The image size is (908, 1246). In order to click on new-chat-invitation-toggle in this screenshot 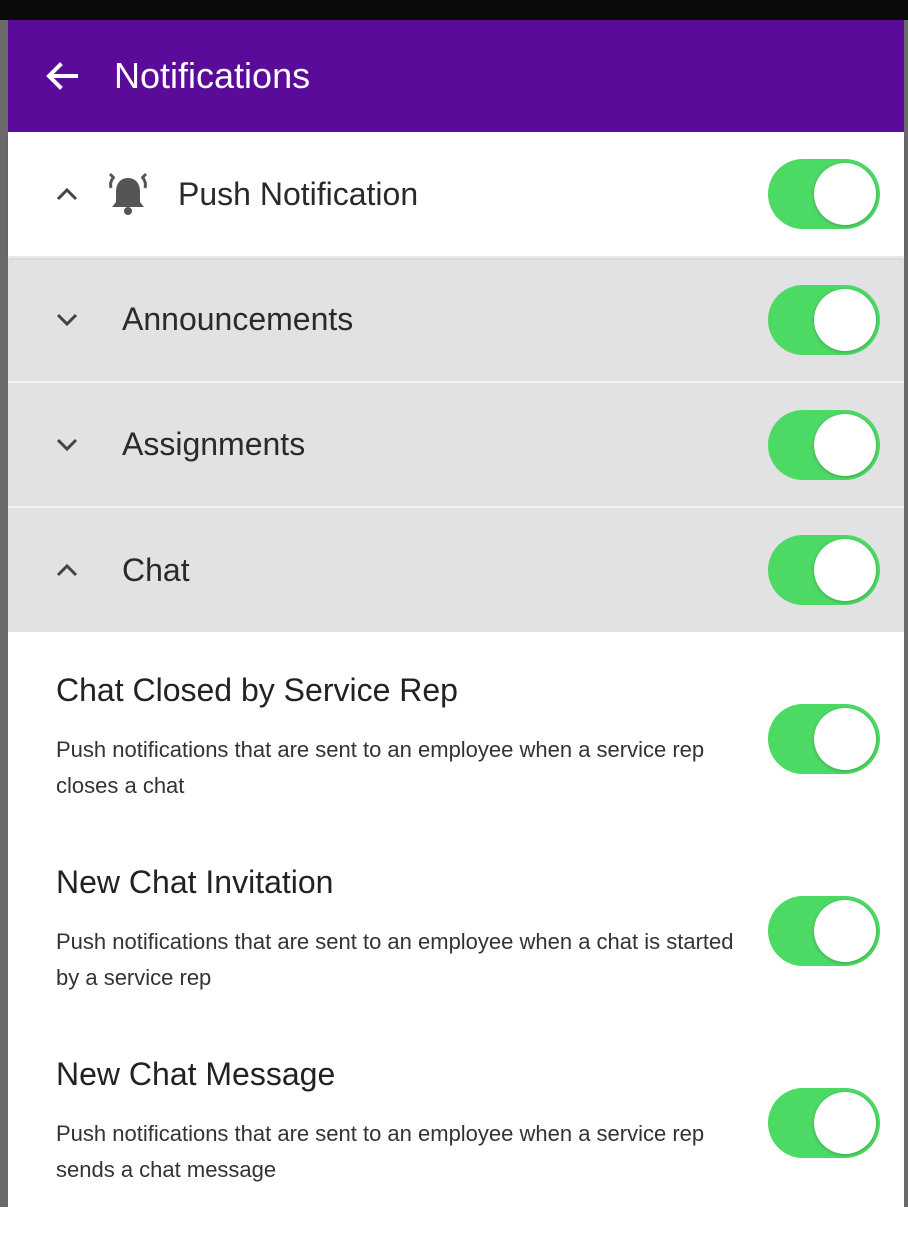, I will do `click(824, 931)`.